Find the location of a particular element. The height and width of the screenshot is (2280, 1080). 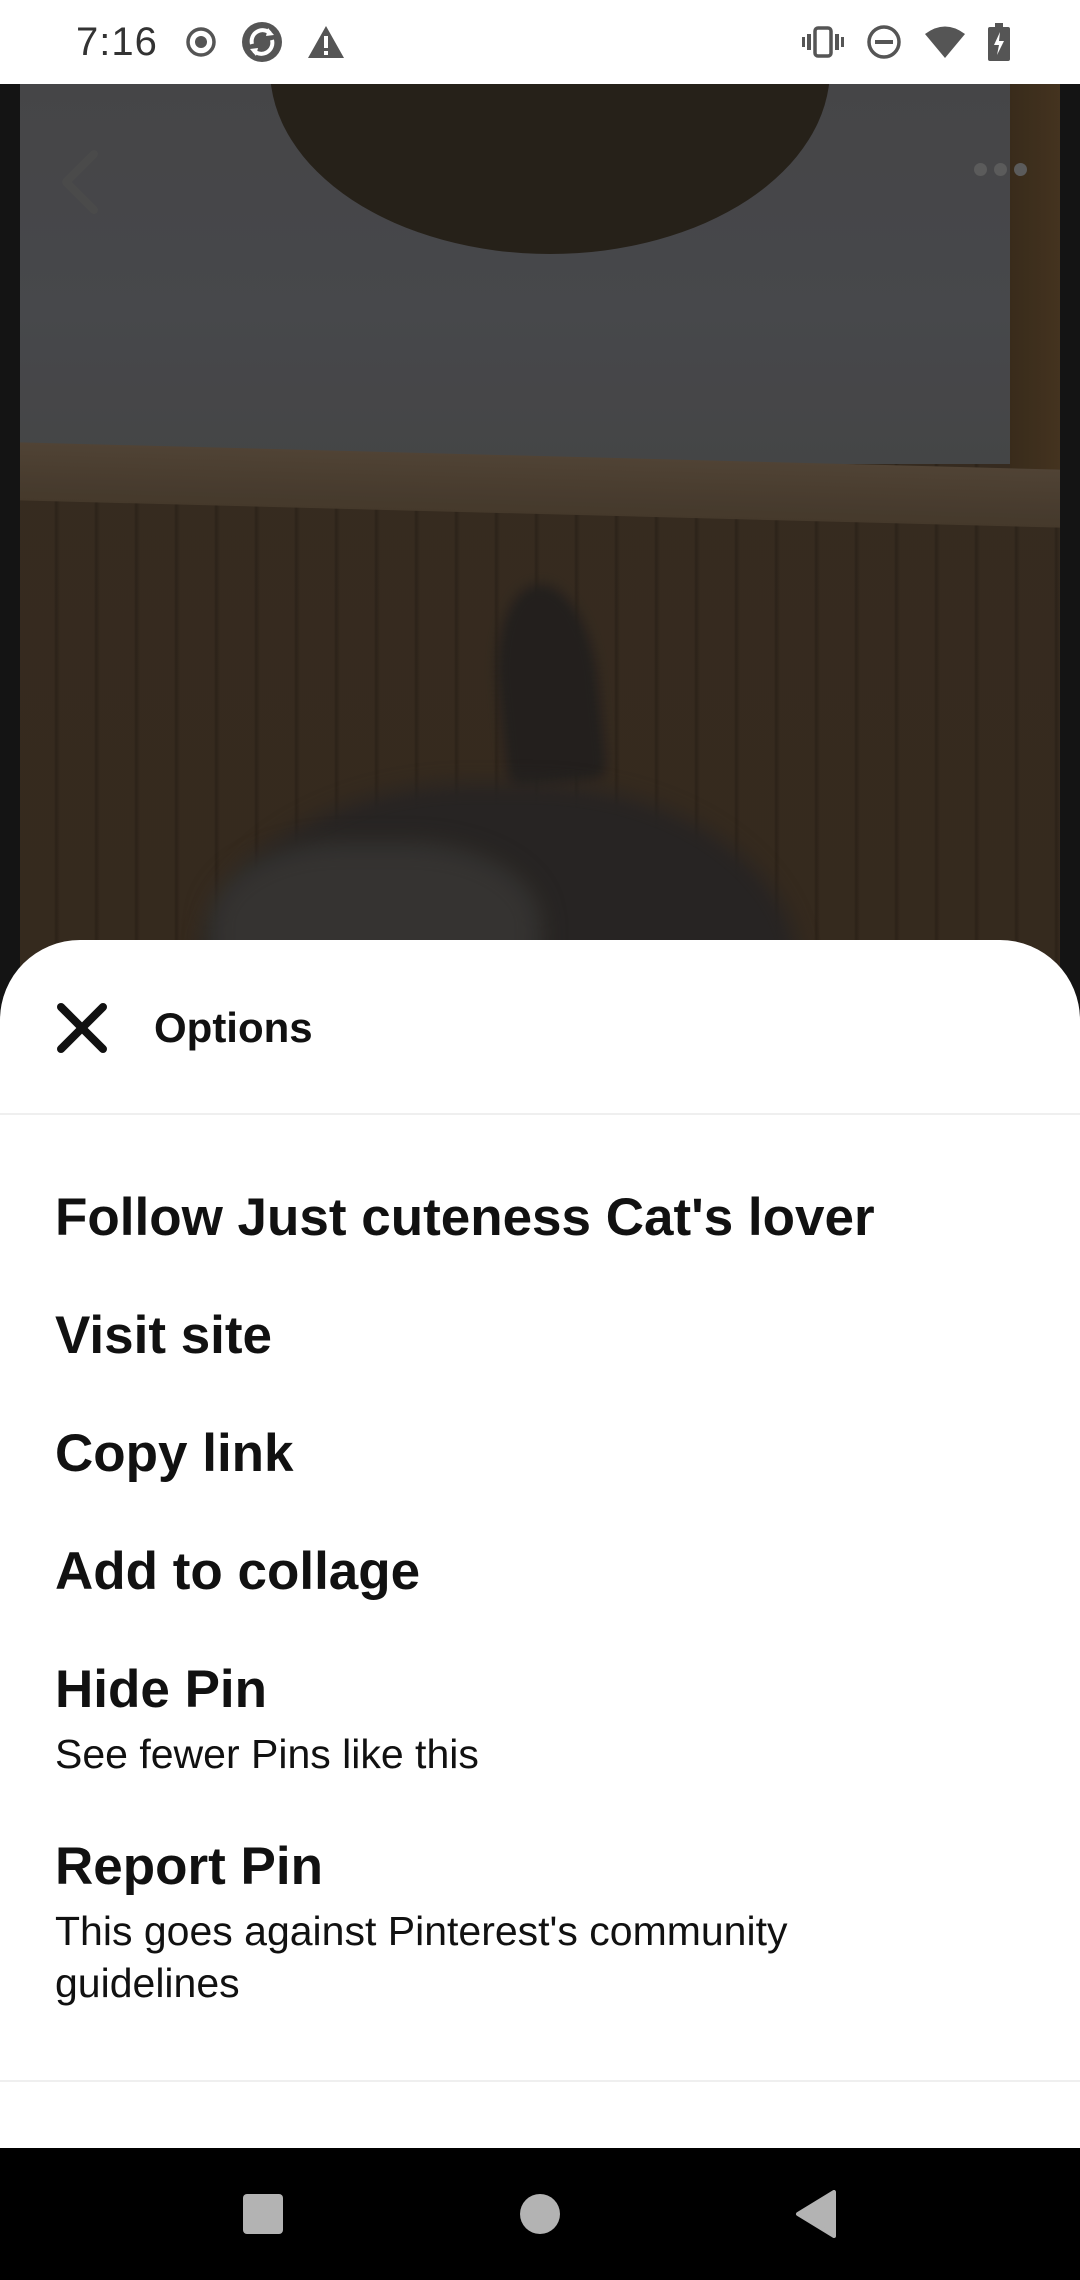

system-back-button is located at coordinates (816, 2216).